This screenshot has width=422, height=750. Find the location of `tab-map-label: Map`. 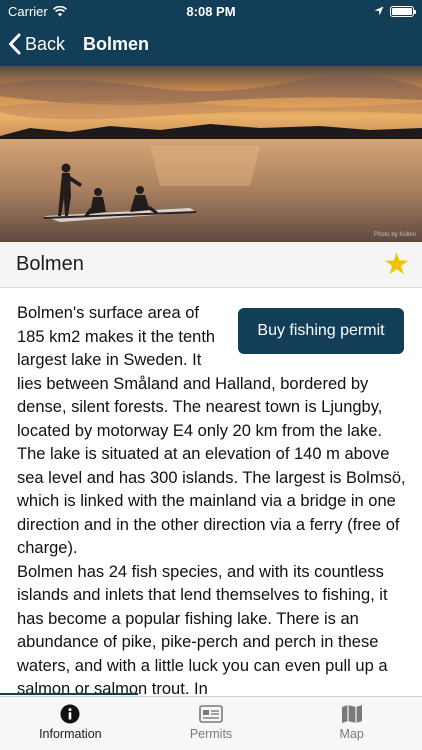

tab-map-label: Map is located at coordinates (351, 734).